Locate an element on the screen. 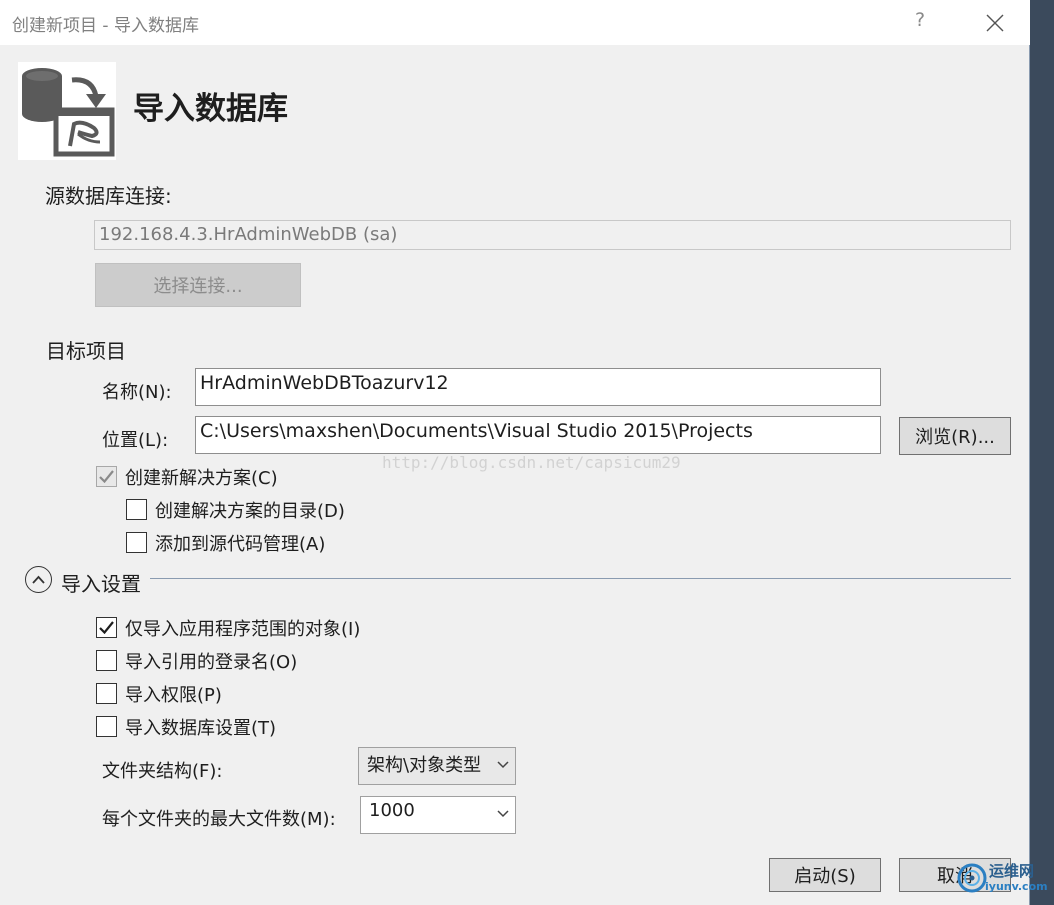 This screenshot has height=905, width=1054. max-files-value: 1000 is located at coordinates (392, 810).